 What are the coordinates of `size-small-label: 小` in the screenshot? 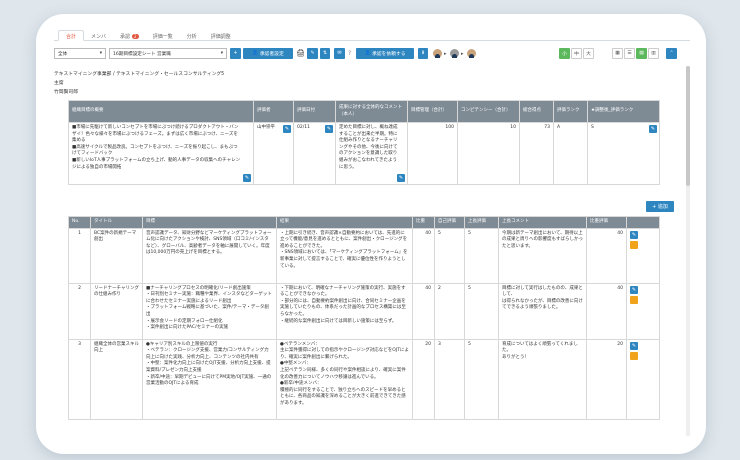 It's located at (564, 54).